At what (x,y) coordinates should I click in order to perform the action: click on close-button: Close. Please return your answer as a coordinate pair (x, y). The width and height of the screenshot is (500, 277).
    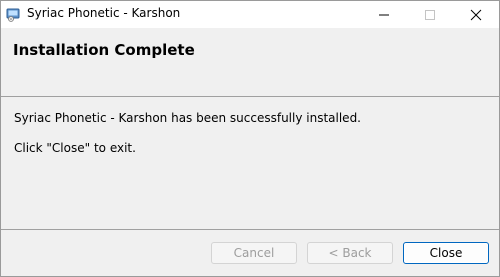
    Looking at the image, I should click on (446, 253).